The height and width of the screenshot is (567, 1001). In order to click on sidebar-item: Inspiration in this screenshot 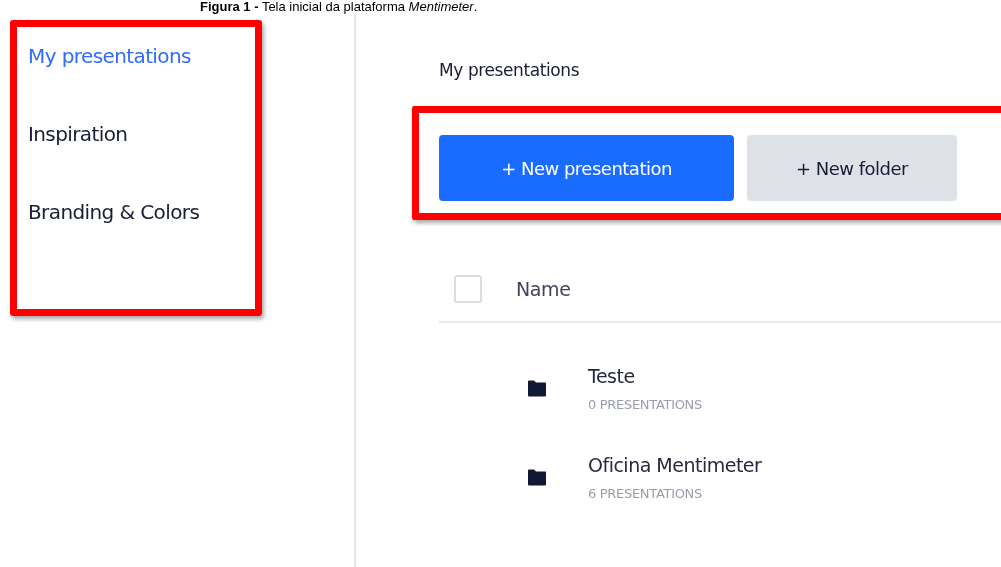, I will do `click(78, 134)`.